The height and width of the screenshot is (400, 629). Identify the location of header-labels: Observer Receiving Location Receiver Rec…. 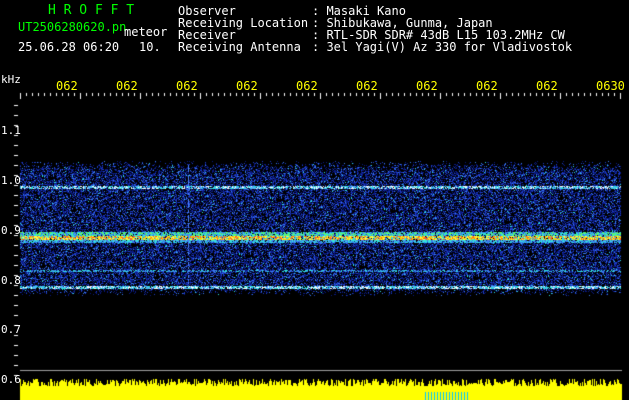
(243, 29).